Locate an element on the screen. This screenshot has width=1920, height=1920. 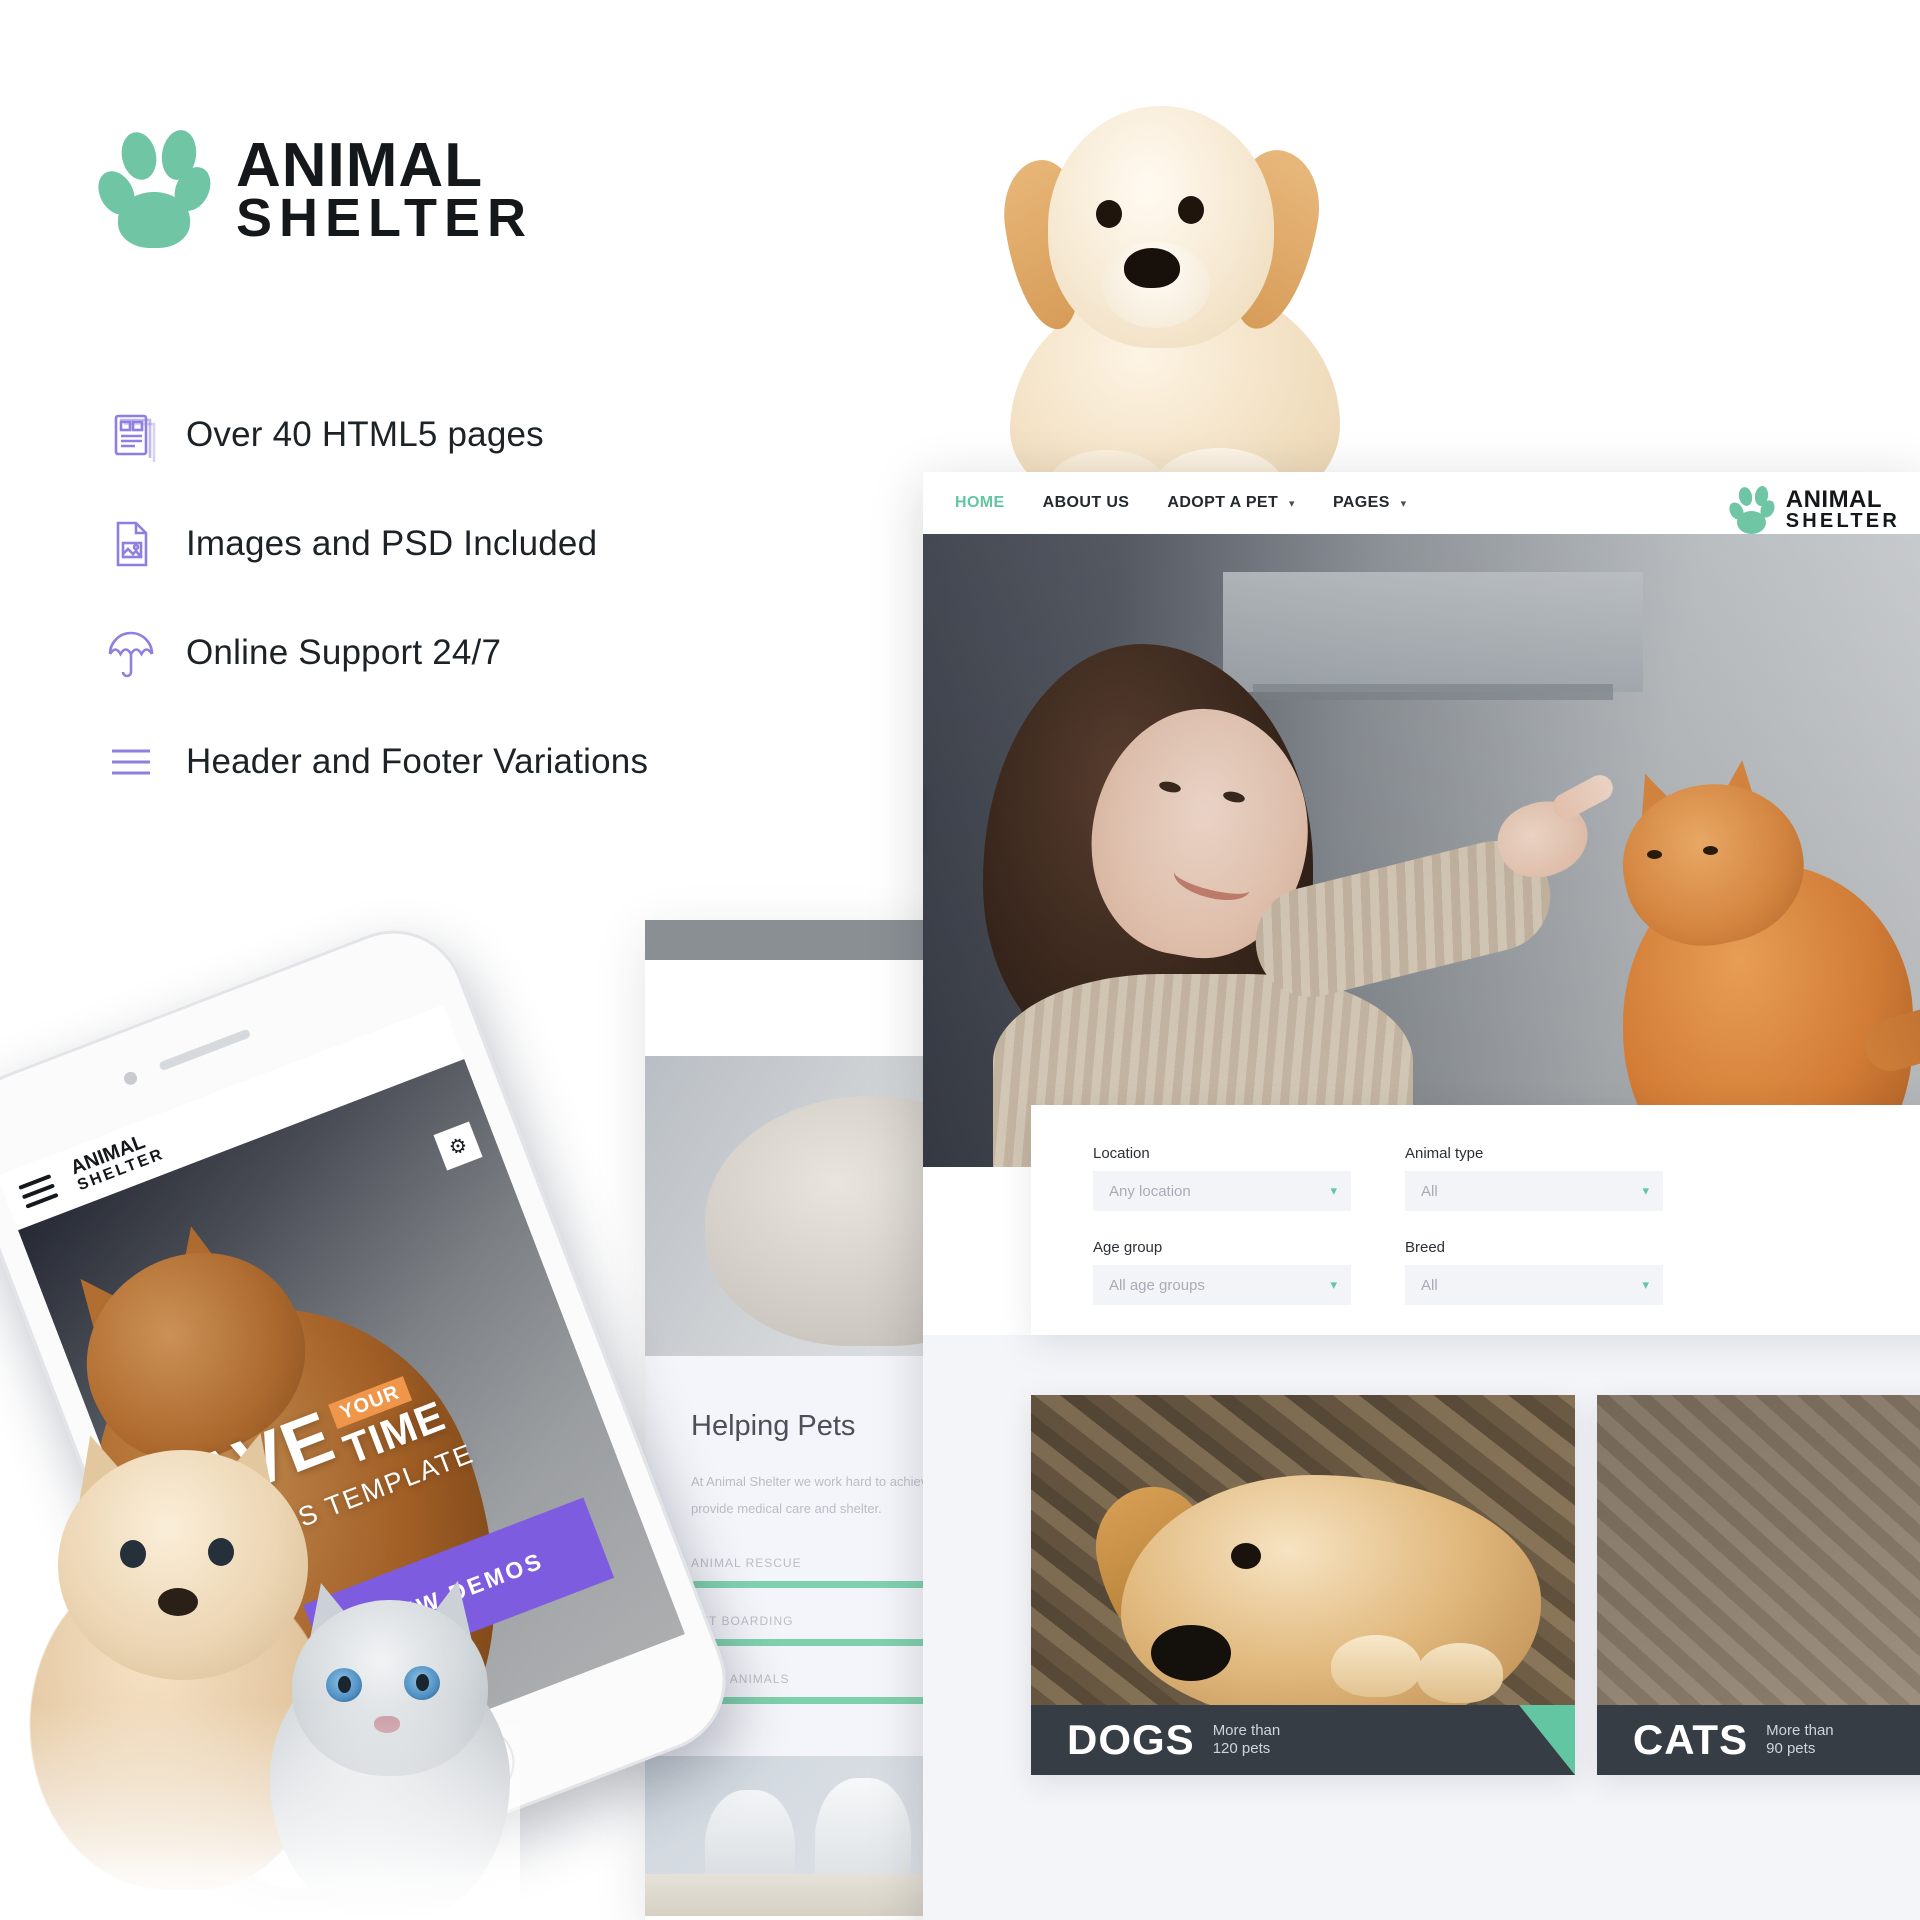
hamburger-icon is located at coordinates (38, 1191).